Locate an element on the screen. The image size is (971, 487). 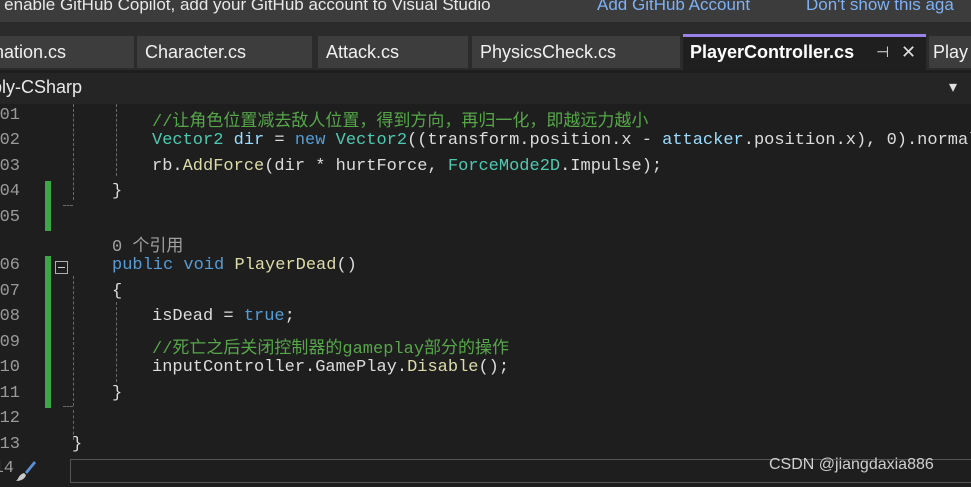
tab-label: Play is located at coordinates (951, 52).